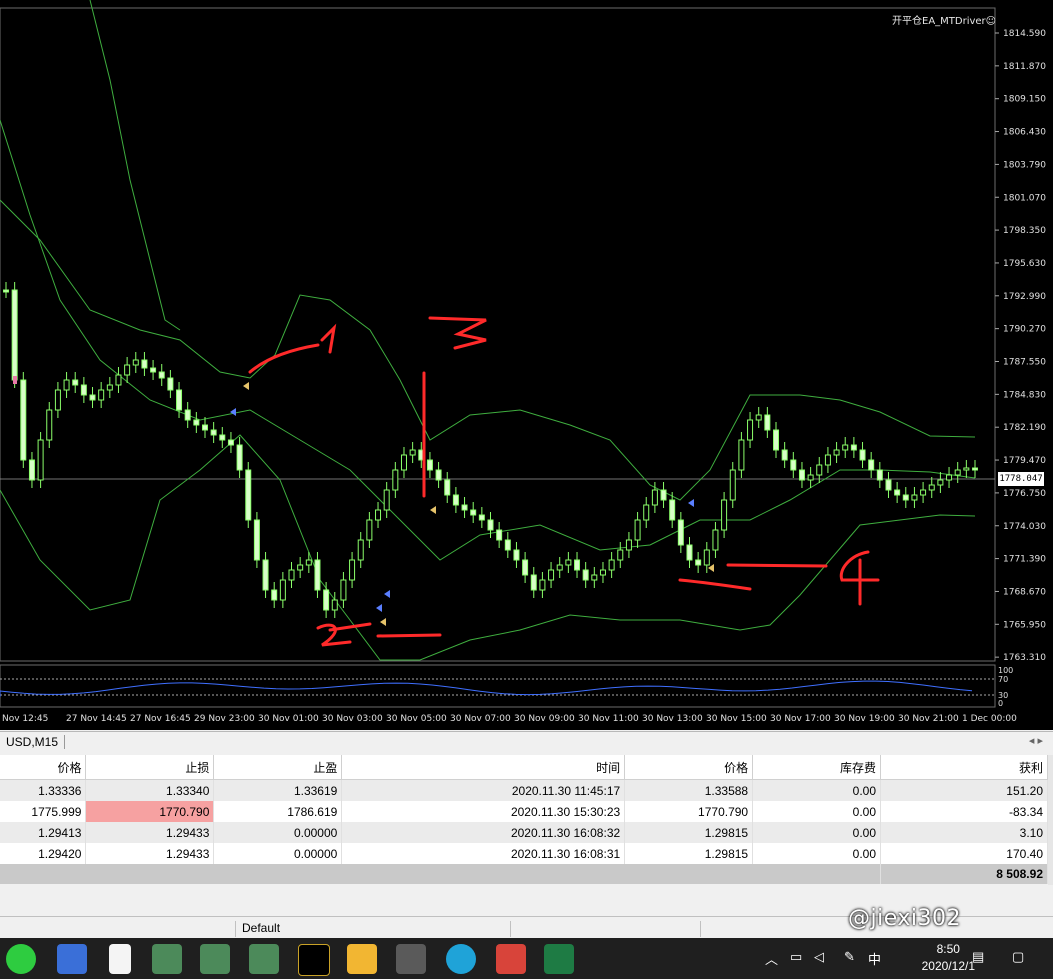 The image size is (1053, 979). What do you see at coordinates (1050, 820) in the screenshot?
I see `orders-scrollbar` at bounding box center [1050, 820].